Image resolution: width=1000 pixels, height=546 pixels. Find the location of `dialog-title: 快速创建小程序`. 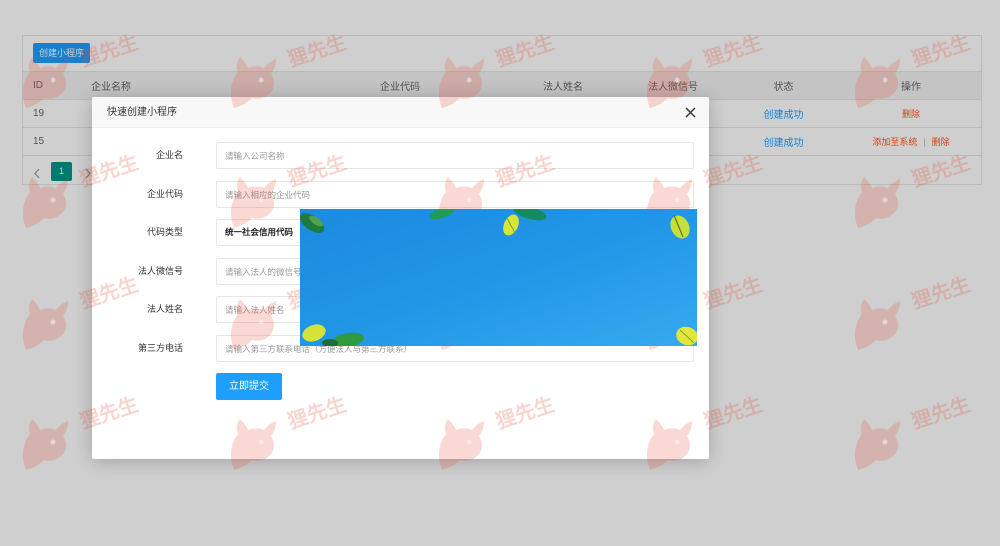

dialog-title: 快速创建小程序 is located at coordinates (400, 112).